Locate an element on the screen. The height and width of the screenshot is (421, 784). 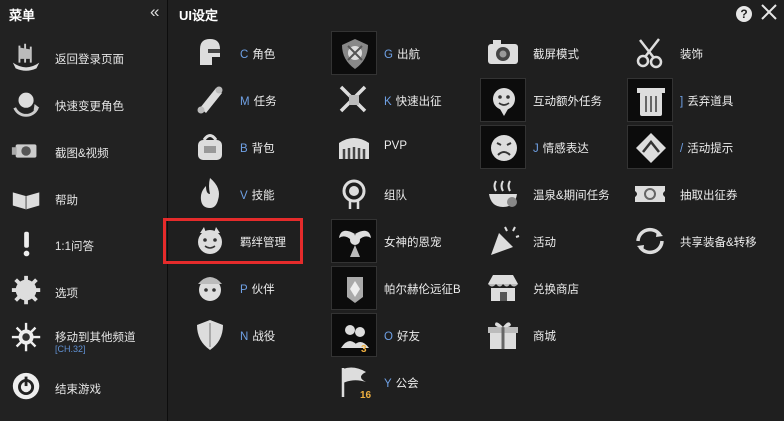
party-wreath-icon is located at coordinates (354, 194).